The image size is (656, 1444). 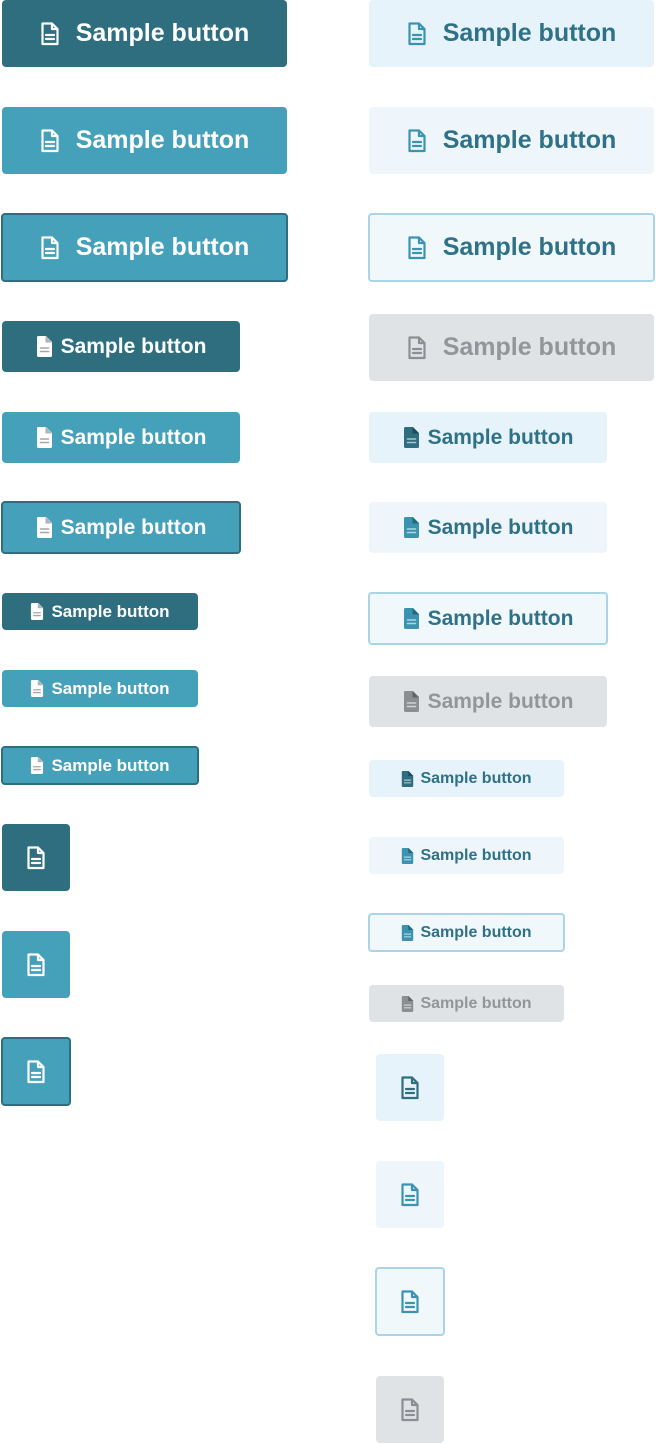 I want to click on solid-dark-button-sm: Sample button, so click(x=100, y=611).